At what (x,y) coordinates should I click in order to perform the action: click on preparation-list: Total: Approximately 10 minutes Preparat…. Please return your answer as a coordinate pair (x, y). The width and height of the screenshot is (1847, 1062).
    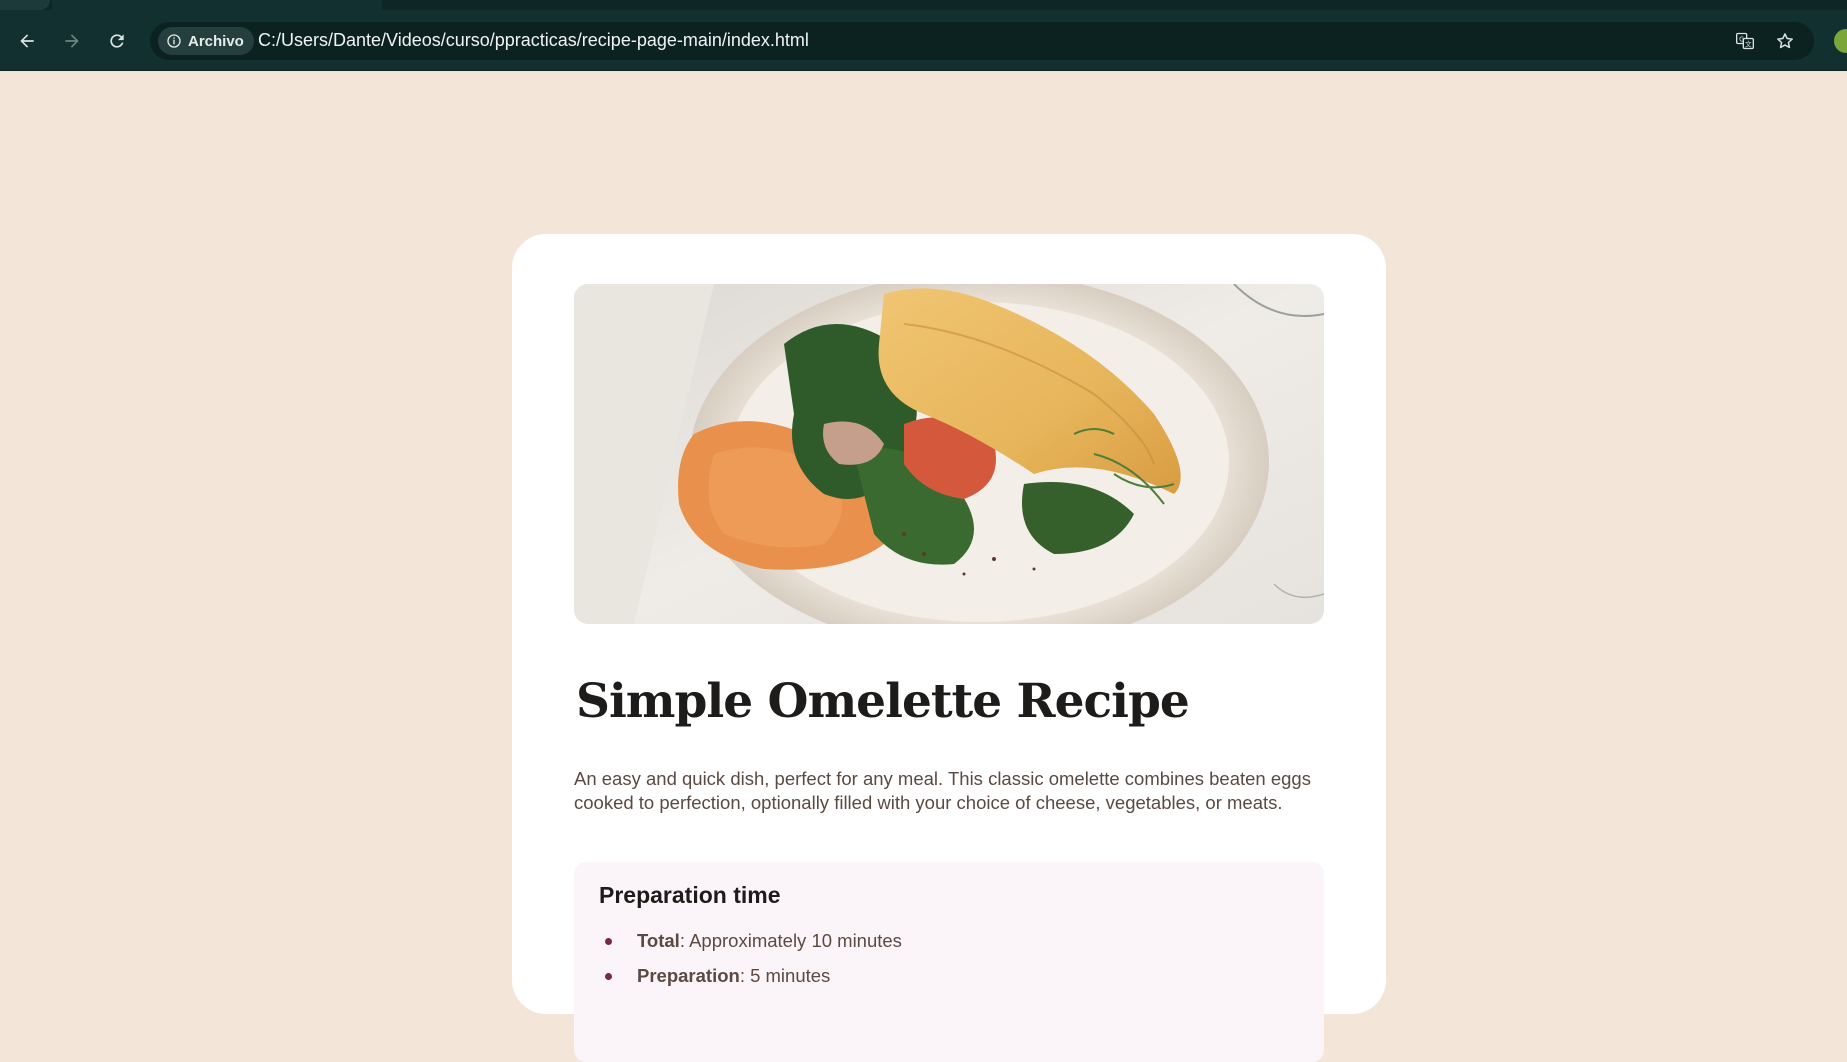
    Looking at the image, I should click on (750, 965).